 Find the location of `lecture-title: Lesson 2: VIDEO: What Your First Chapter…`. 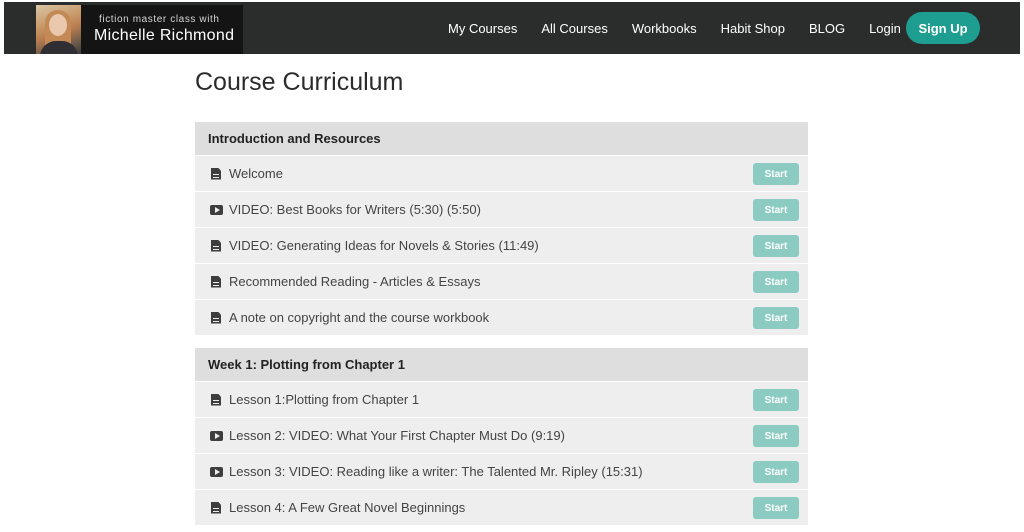

lecture-title: Lesson 2: VIDEO: What Your First Chapter… is located at coordinates (397, 435).